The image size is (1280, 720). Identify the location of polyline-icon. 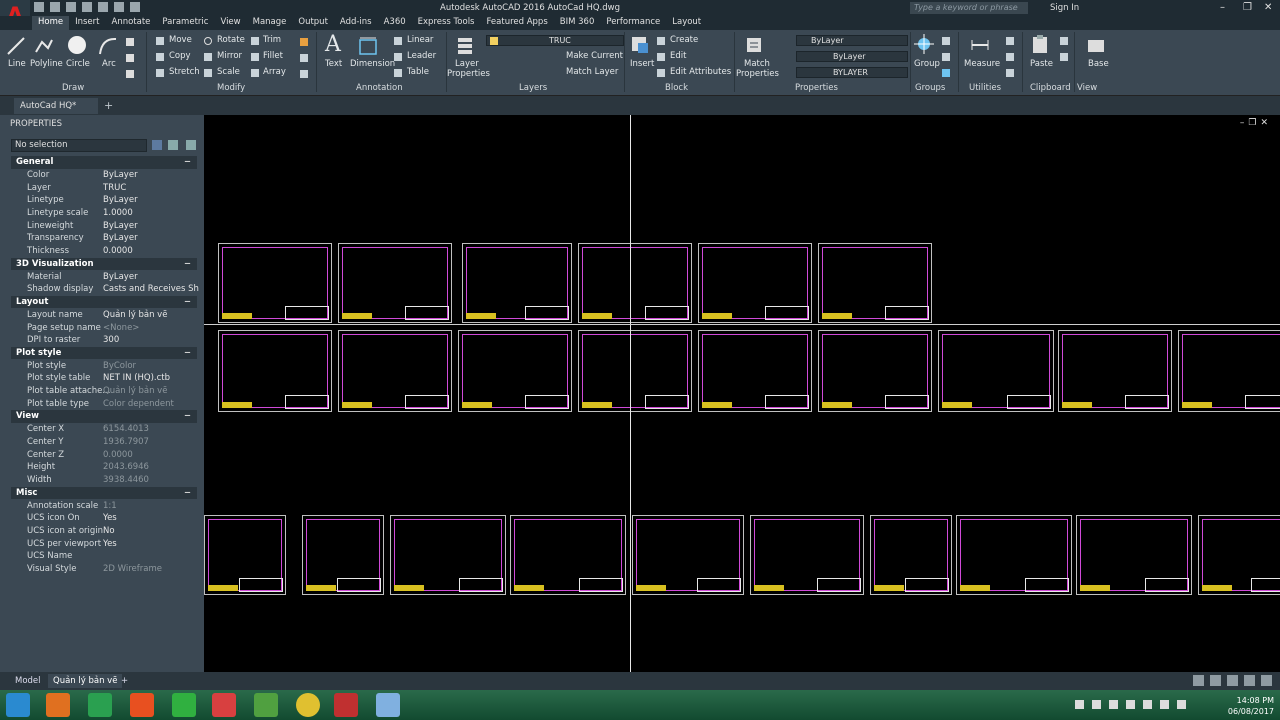
(44, 46).